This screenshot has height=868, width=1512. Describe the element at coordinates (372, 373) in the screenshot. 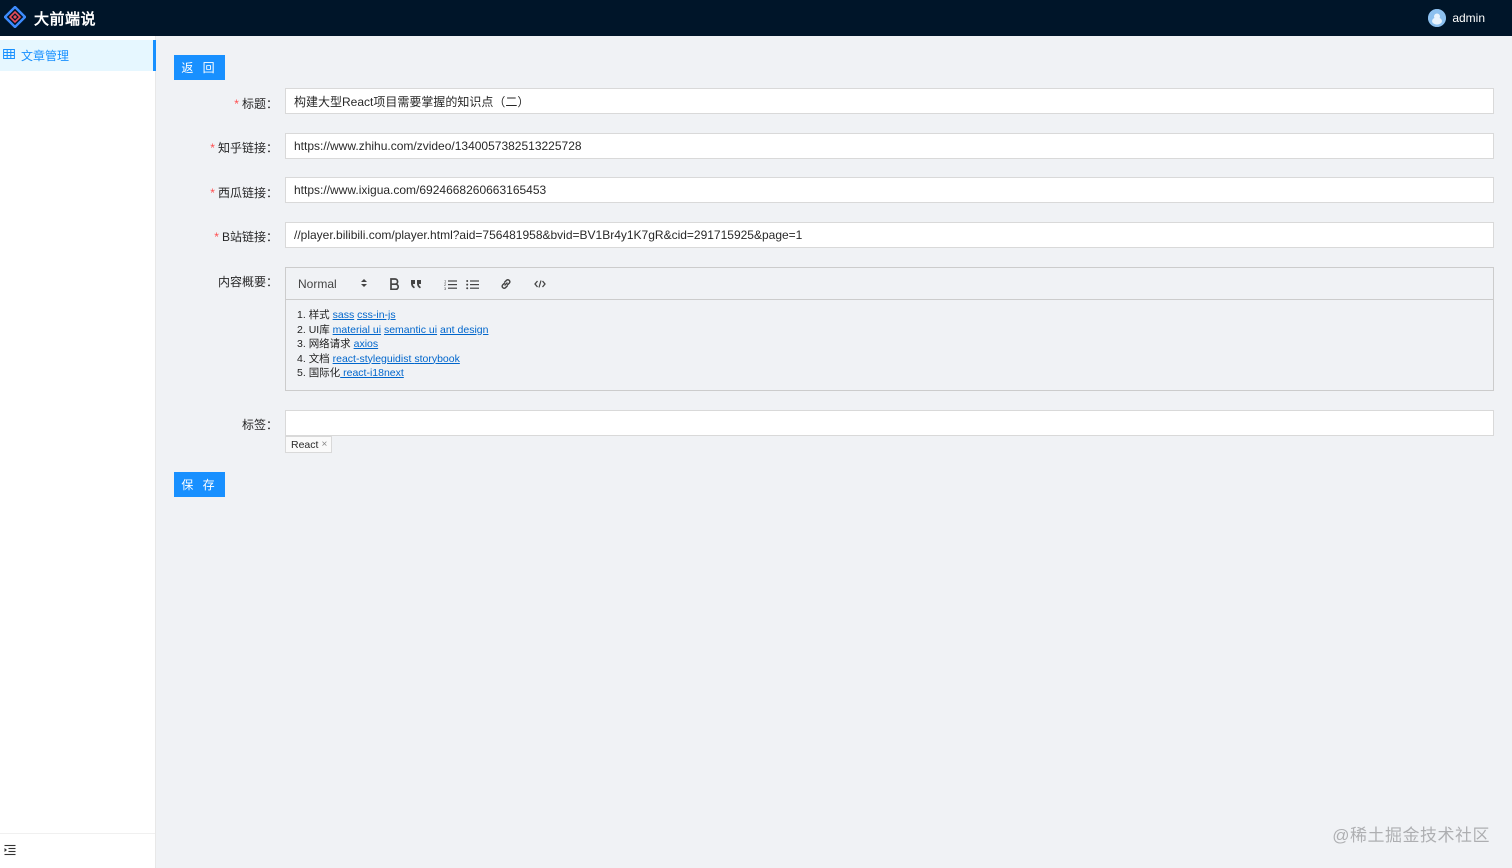

I see `editor-link: react-i18next` at that location.